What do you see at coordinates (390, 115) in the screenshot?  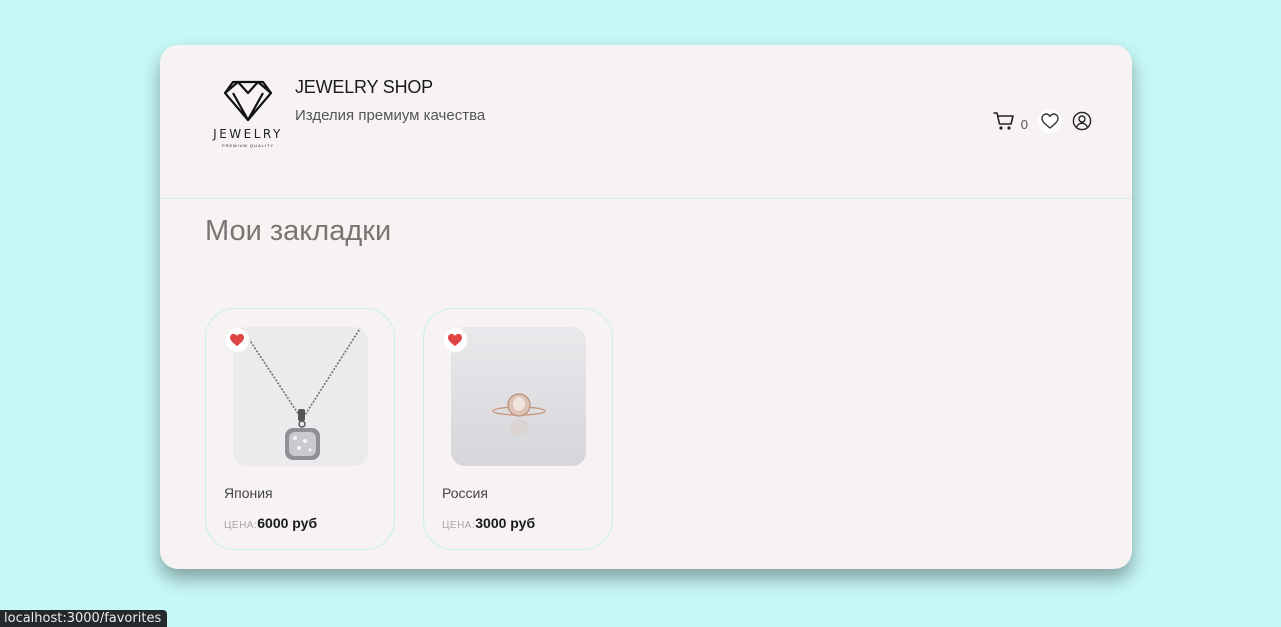 I see `shop-subtitle: Изделия премиум качества` at bounding box center [390, 115].